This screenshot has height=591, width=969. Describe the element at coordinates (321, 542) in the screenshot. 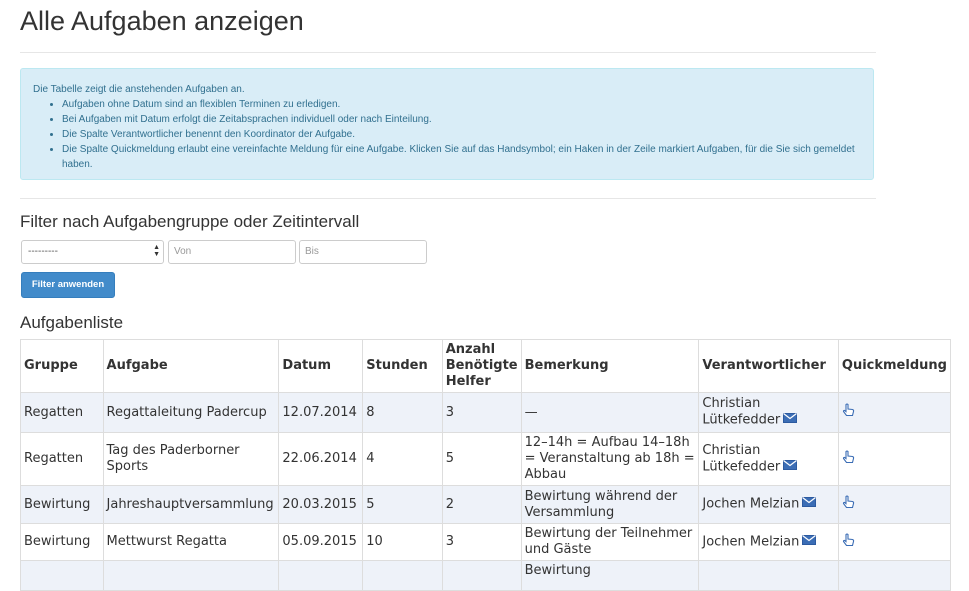

I see `cell-date: 05.09.2015` at that location.